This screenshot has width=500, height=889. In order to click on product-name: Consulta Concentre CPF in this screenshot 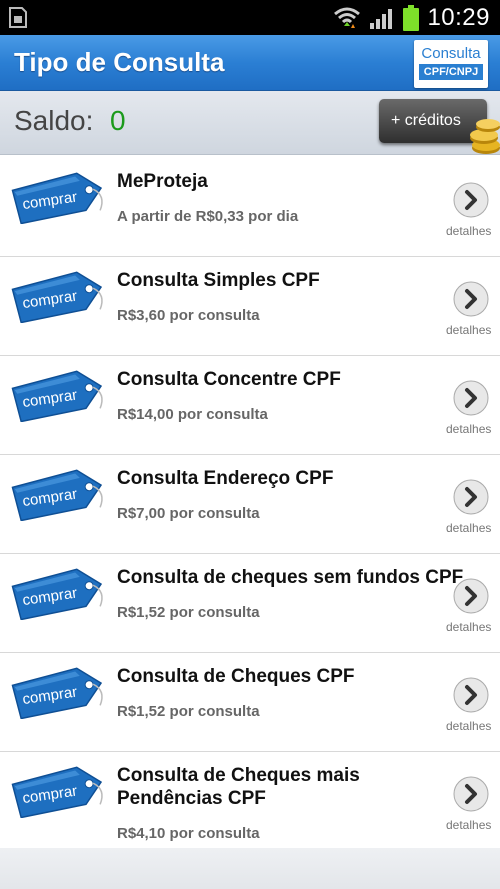, I will do `click(229, 379)`.